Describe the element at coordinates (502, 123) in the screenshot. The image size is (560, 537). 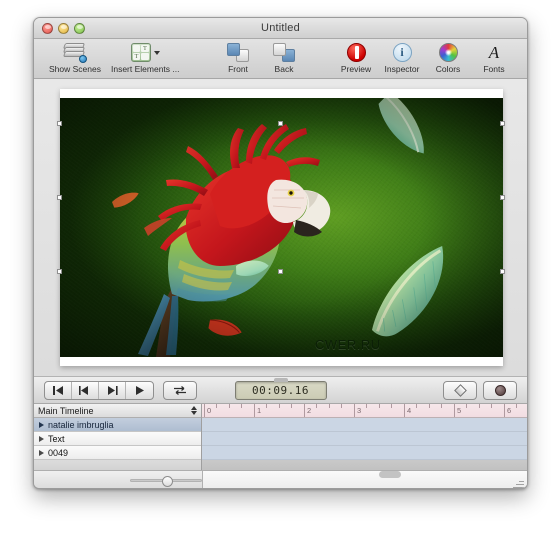
I see `selection-handle-top-right` at that location.